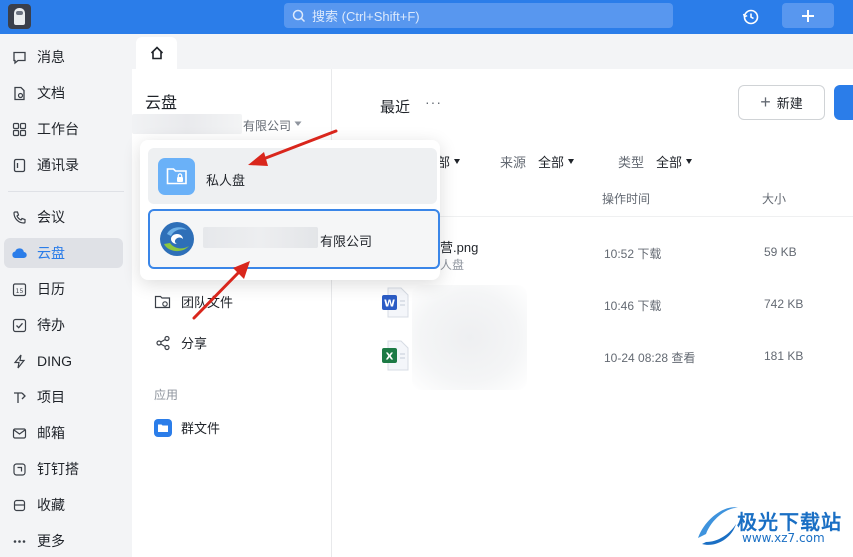  What do you see at coordinates (267, 125) in the screenshot?
I see `org-selector: 有限公司` at bounding box center [267, 125].